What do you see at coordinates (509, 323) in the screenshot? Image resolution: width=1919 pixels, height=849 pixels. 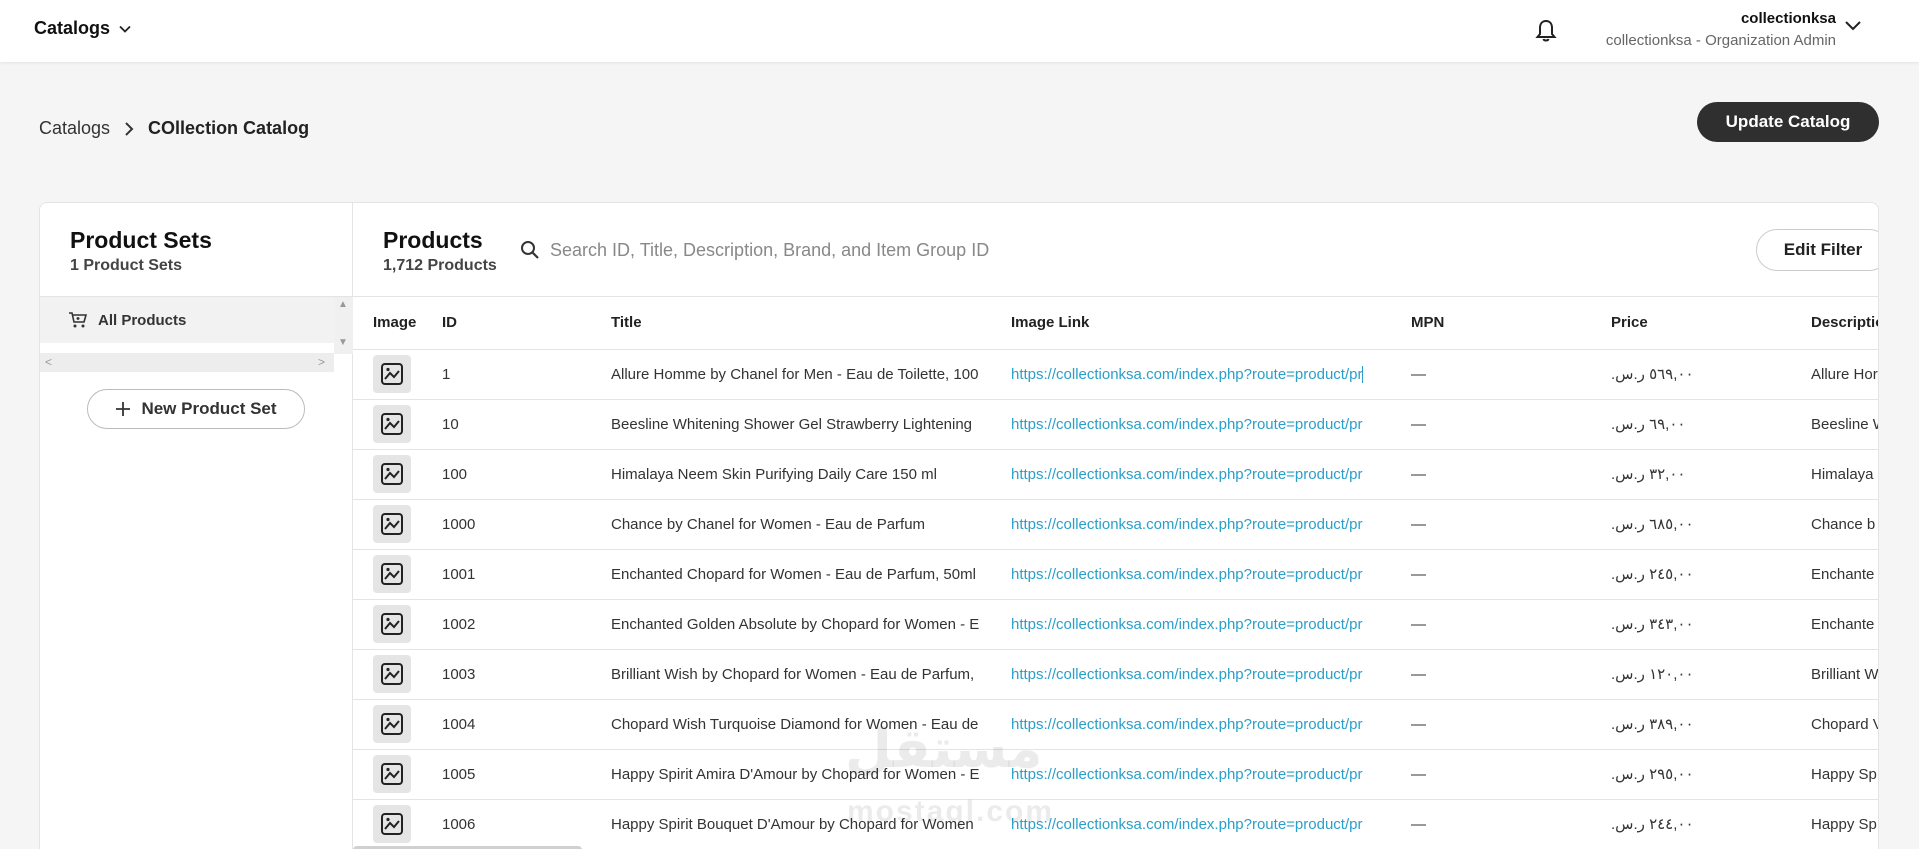 I see `column-header-id: ID` at bounding box center [509, 323].